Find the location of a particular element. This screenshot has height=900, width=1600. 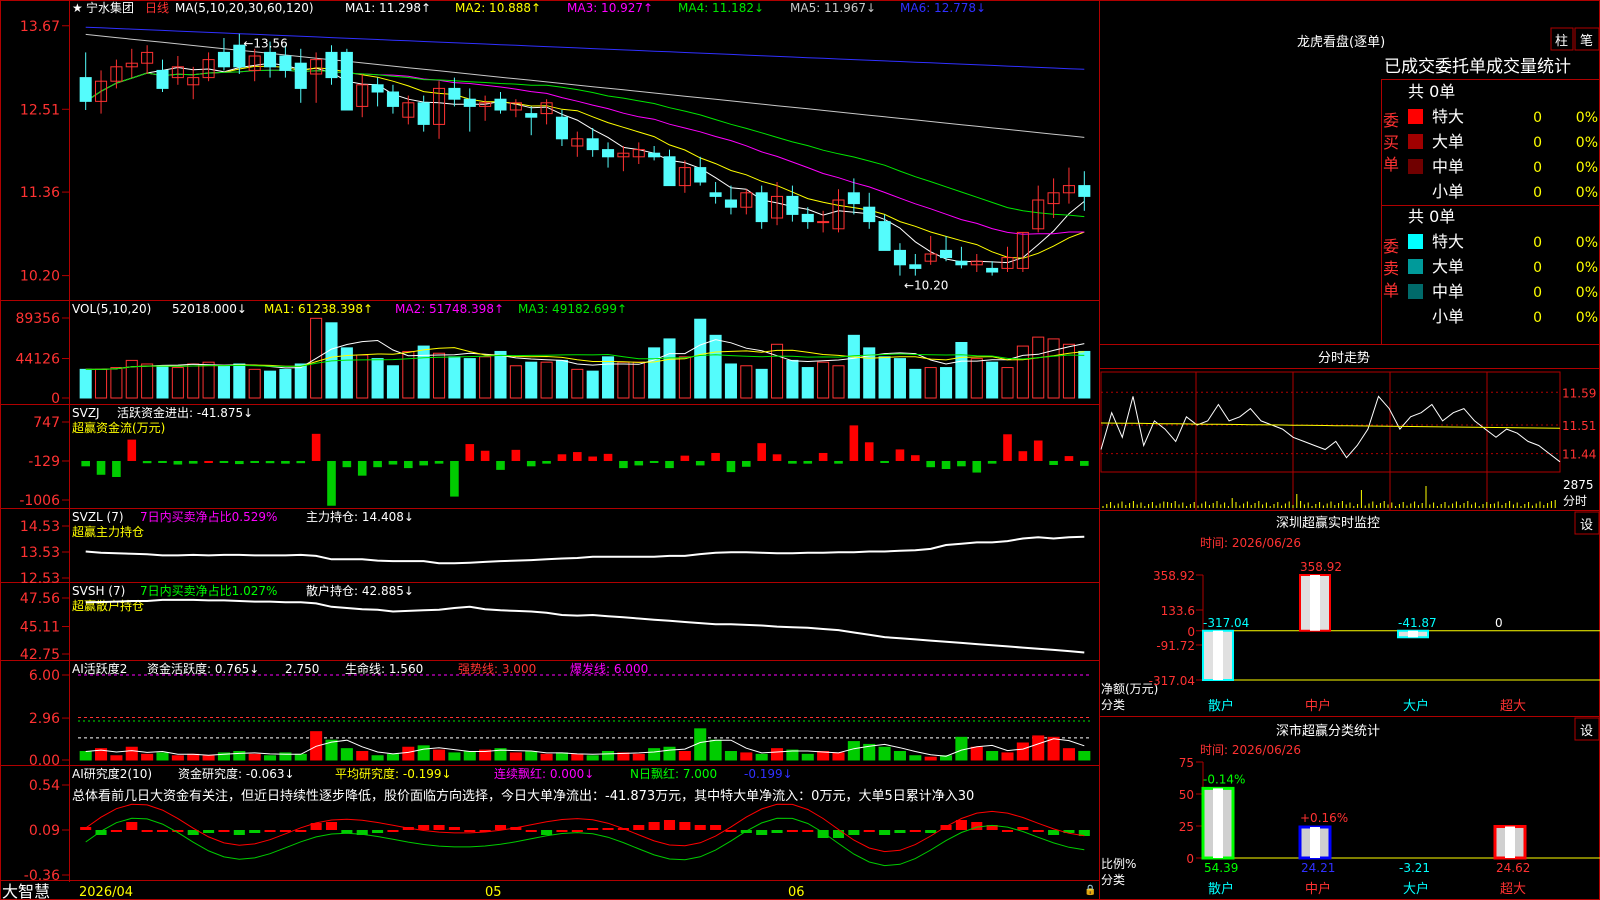

price-tick-label: 12.51 is located at coordinates (40, 110).